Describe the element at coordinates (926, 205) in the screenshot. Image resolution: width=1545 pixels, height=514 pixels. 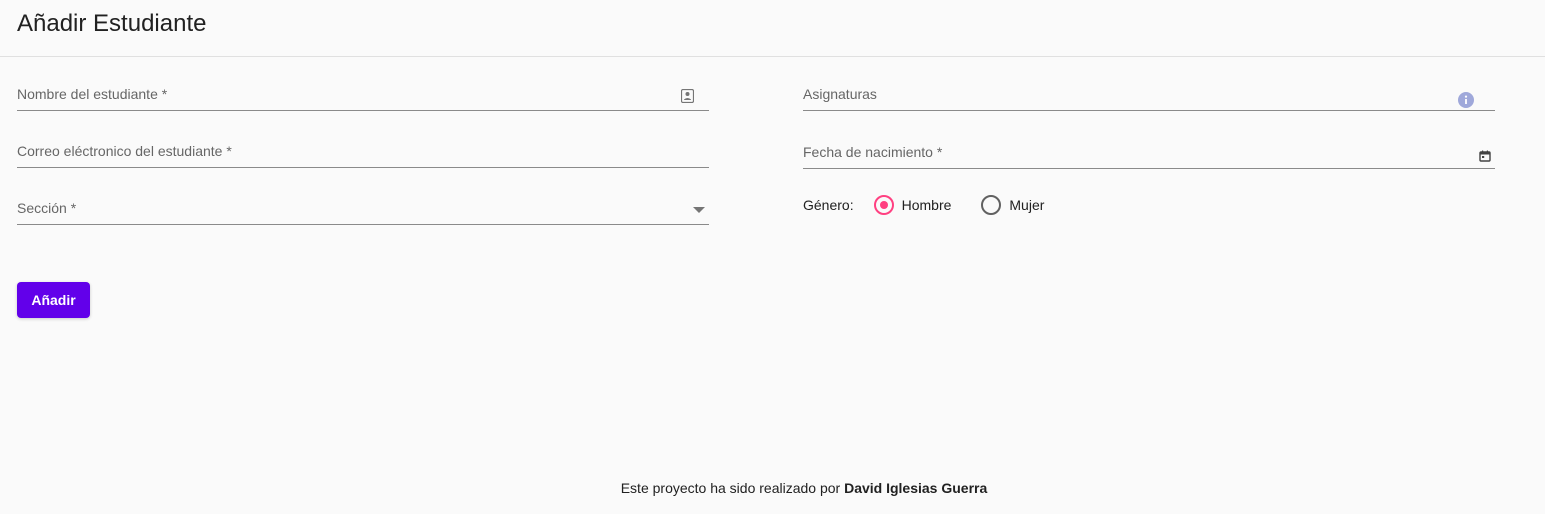
I see `gender-option-label: Hombre` at that location.